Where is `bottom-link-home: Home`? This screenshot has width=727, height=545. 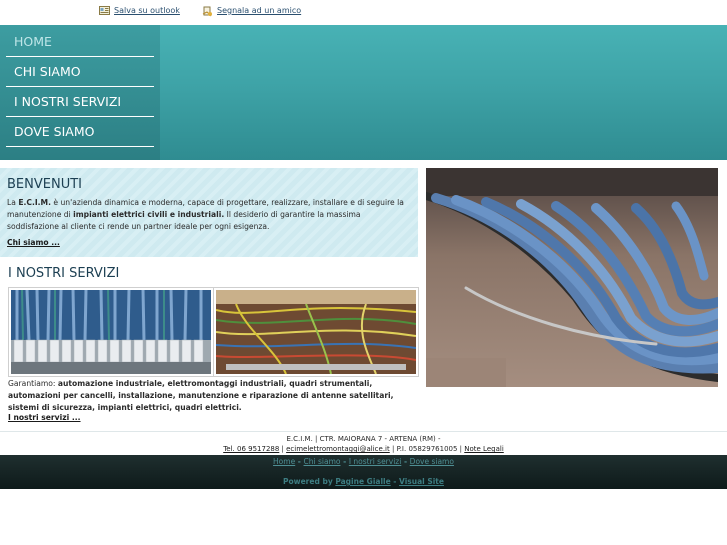 bottom-link-home: Home is located at coordinates (284, 461).